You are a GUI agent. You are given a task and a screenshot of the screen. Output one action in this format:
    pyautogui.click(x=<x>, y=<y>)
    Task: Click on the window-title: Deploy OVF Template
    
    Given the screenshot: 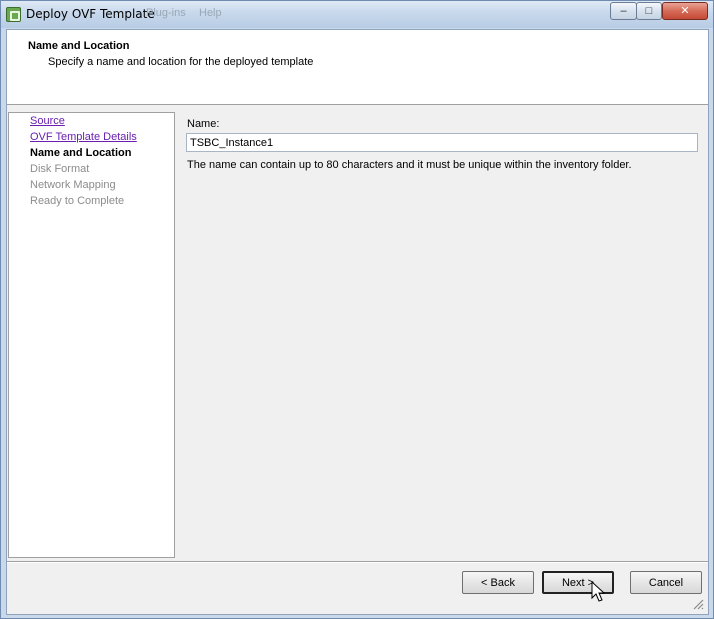 What is the action you would take?
    pyautogui.click(x=90, y=14)
    